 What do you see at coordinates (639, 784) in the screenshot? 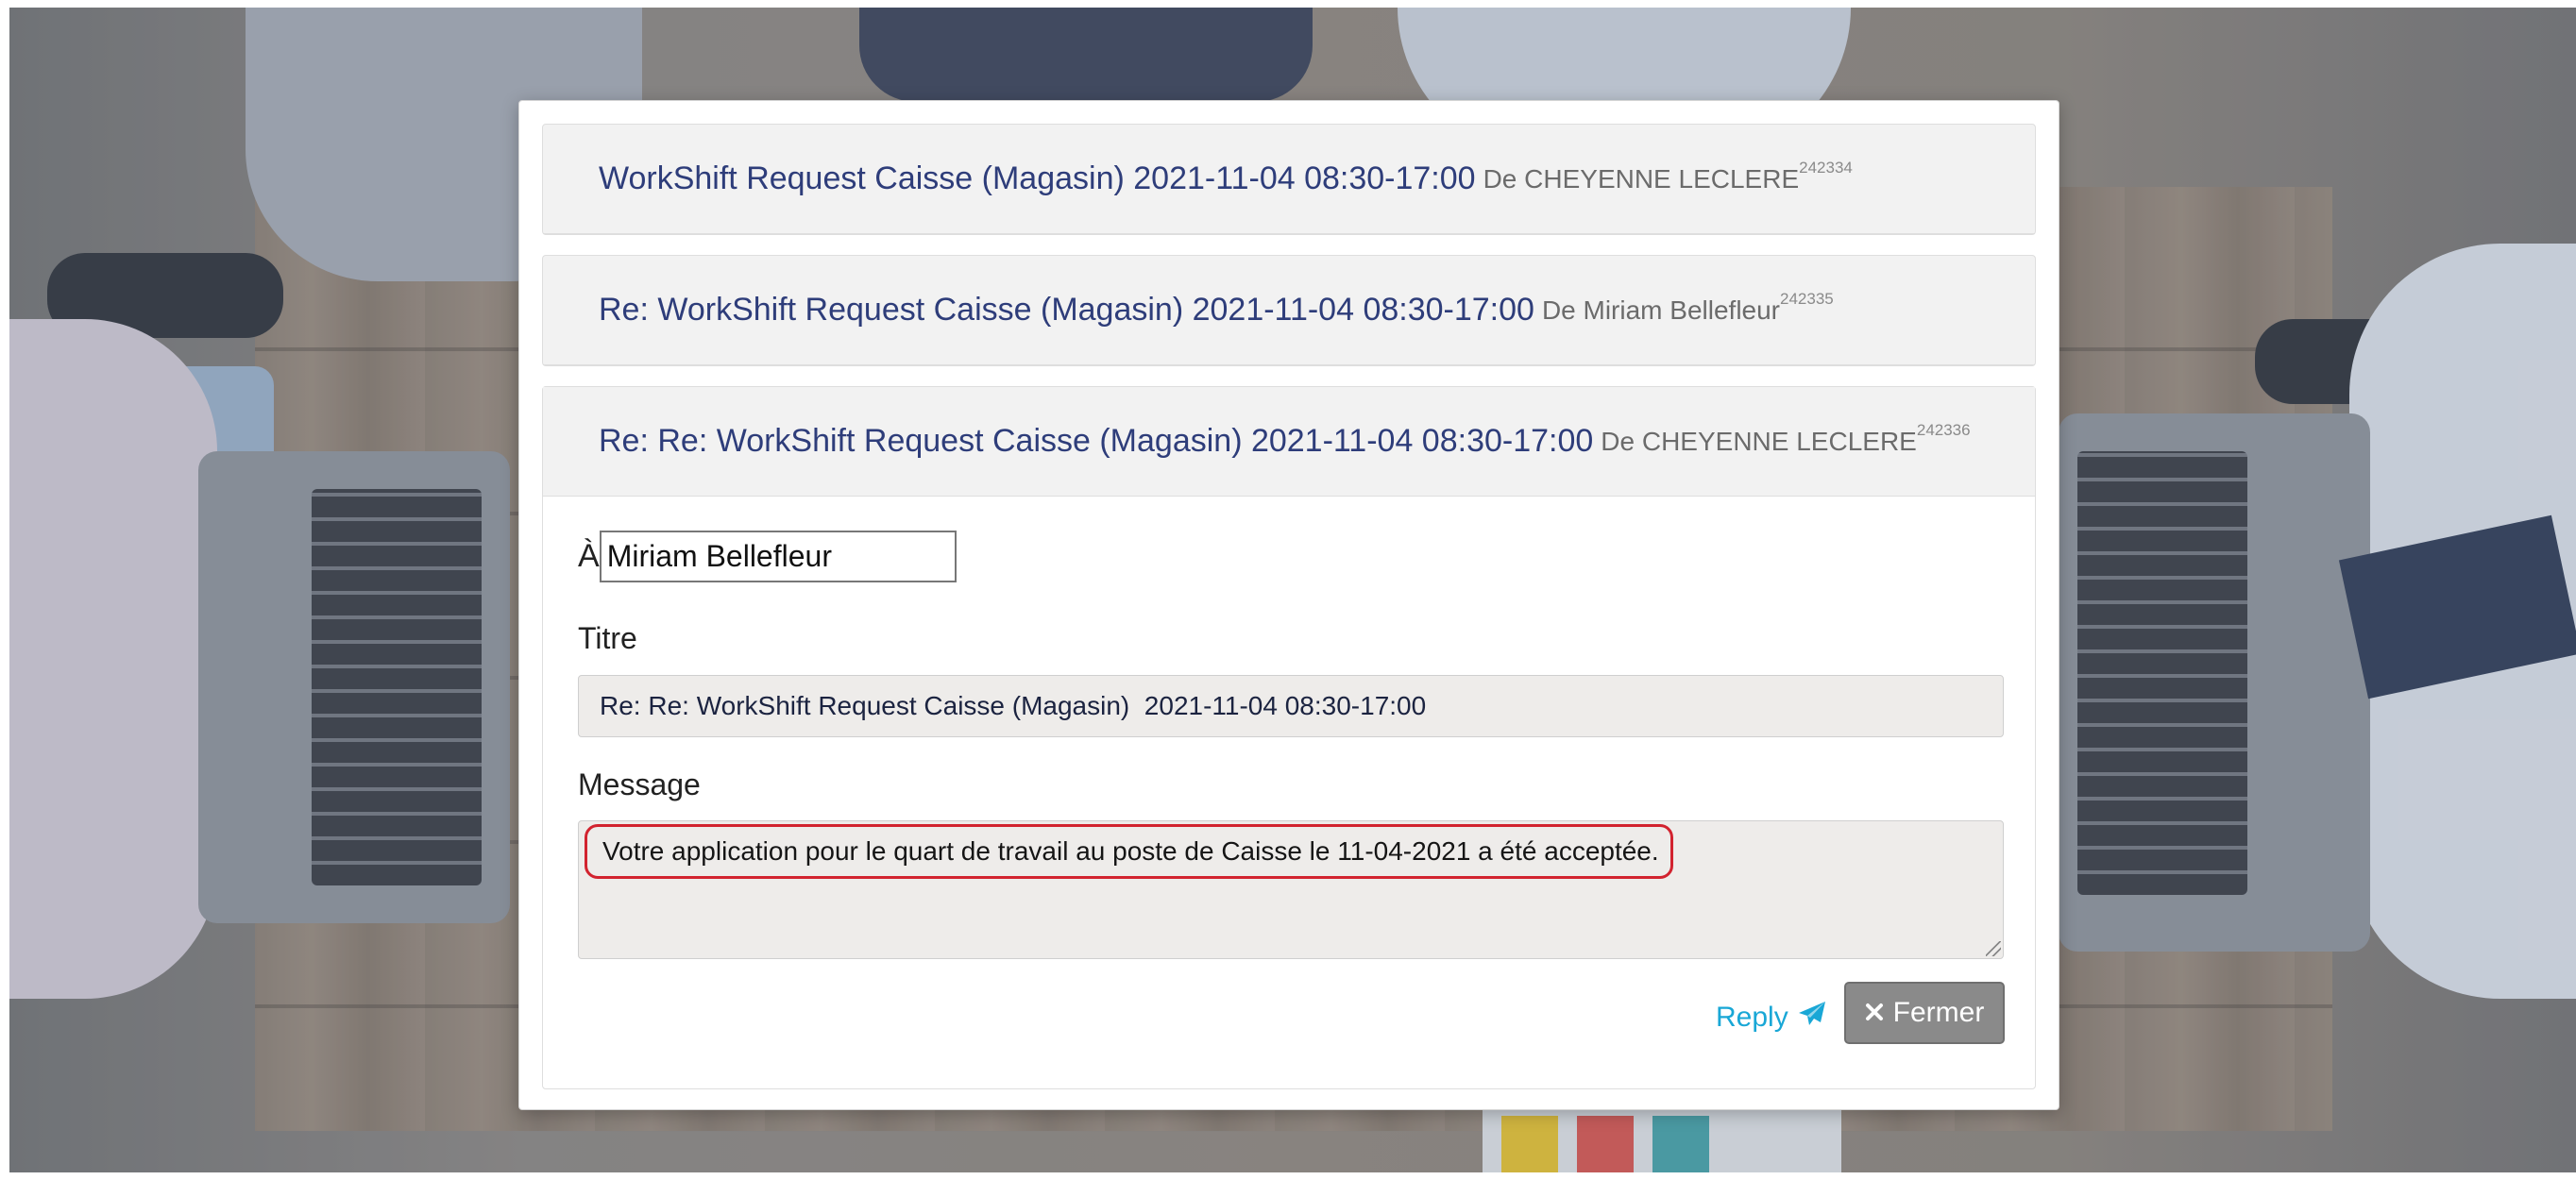
I see `message-label: Message` at bounding box center [639, 784].